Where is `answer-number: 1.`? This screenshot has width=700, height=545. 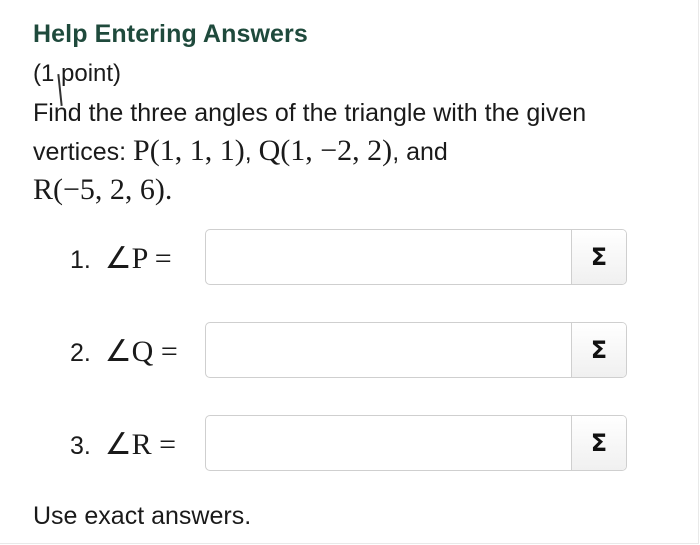
answer-number: 1. is located at coordinates (80, 260).